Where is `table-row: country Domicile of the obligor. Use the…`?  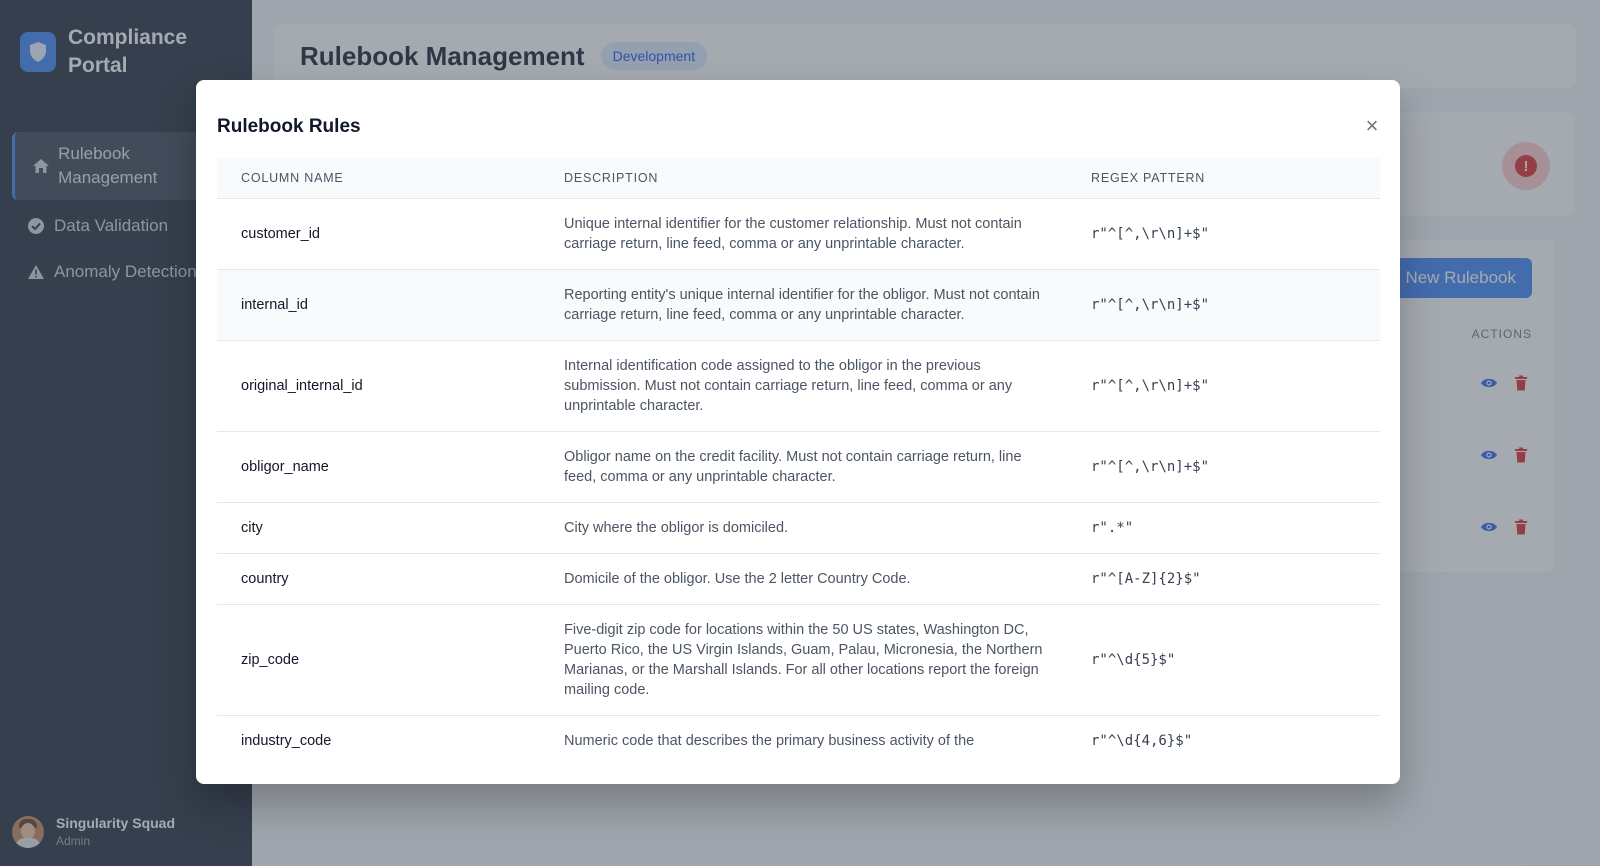
table-row: country Domicile of the obligor. Use the… is located at coordinates (798, 578).